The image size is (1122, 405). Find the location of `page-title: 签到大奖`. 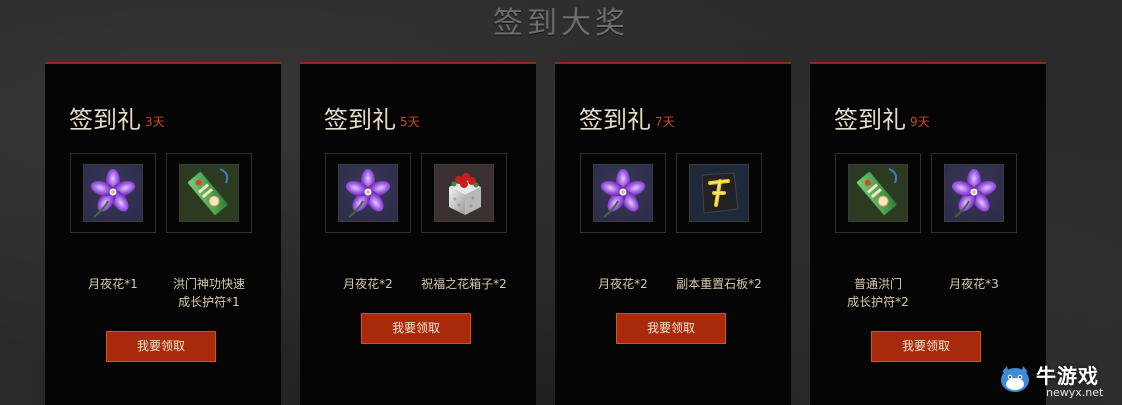

page-title: 签到大奖 is located at coordinates (561, 23).